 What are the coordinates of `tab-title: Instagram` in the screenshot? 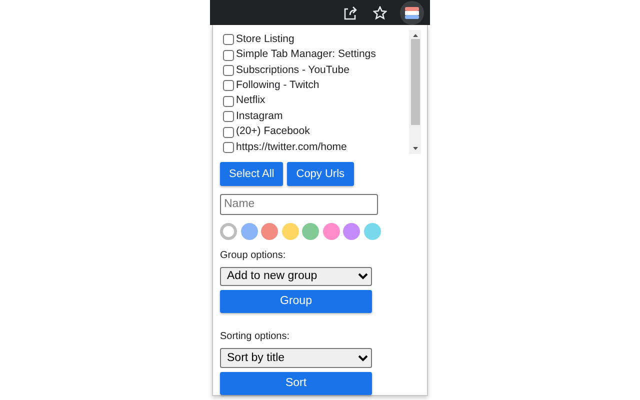 It's located at (259, 116).